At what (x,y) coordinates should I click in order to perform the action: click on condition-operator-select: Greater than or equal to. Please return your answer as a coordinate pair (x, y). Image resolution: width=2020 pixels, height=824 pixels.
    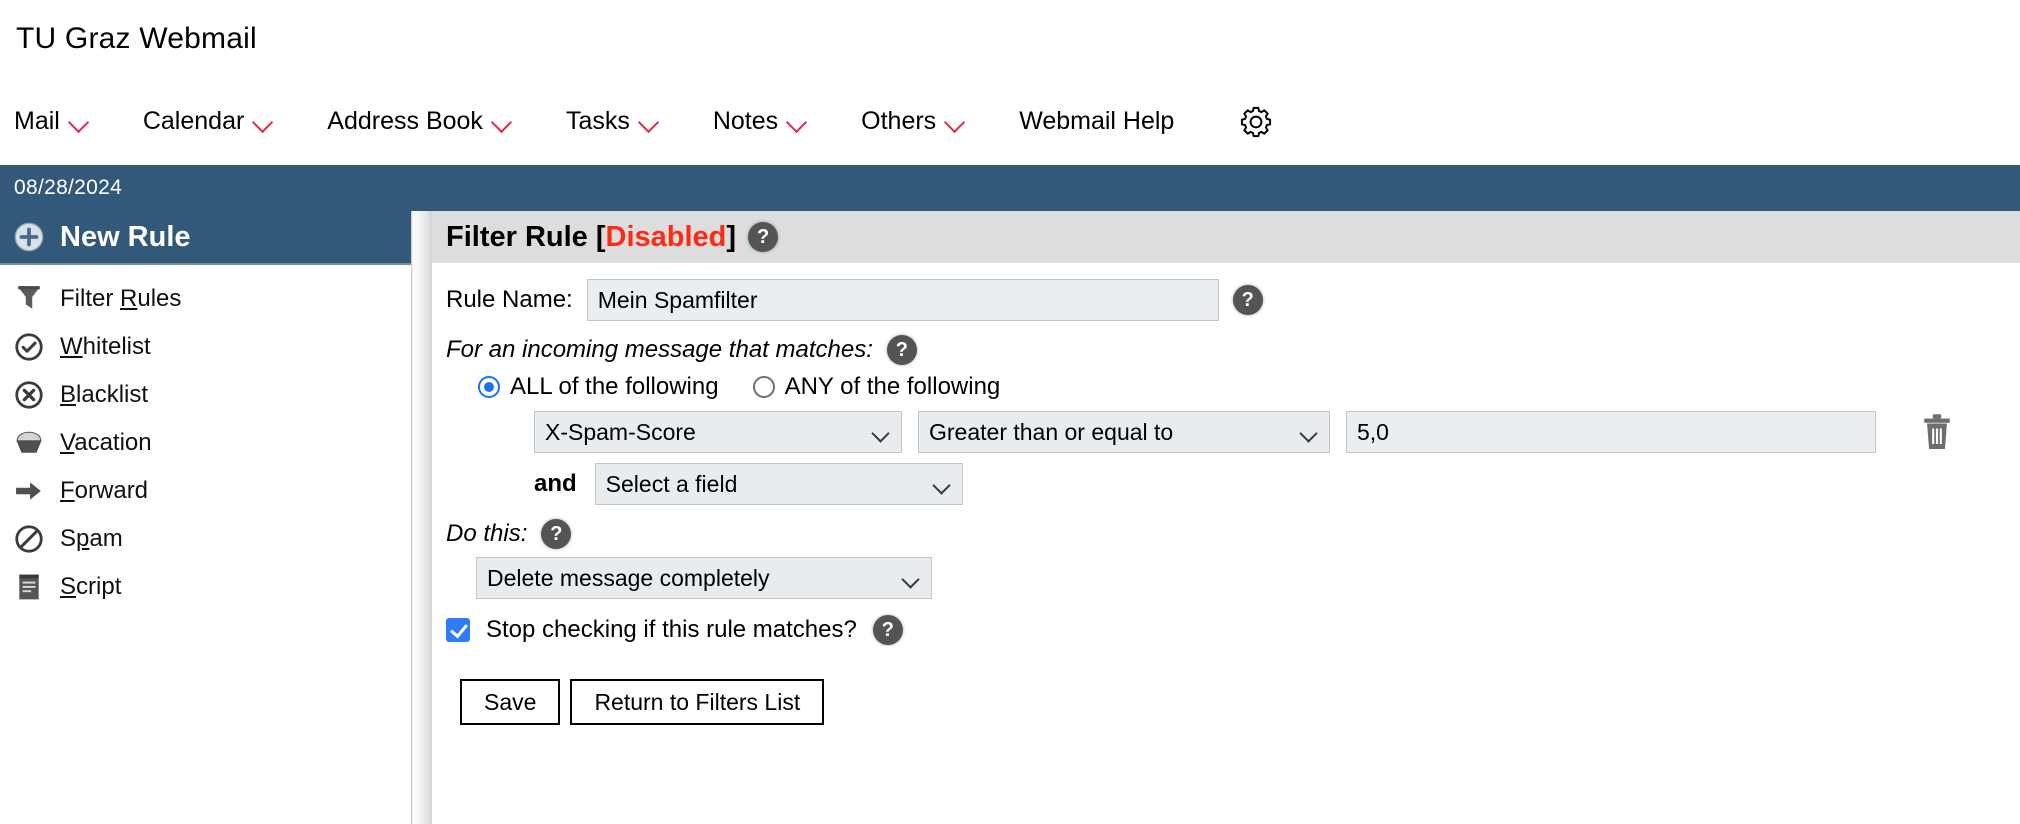
    Looking at the image, I should click on (1124, 432).